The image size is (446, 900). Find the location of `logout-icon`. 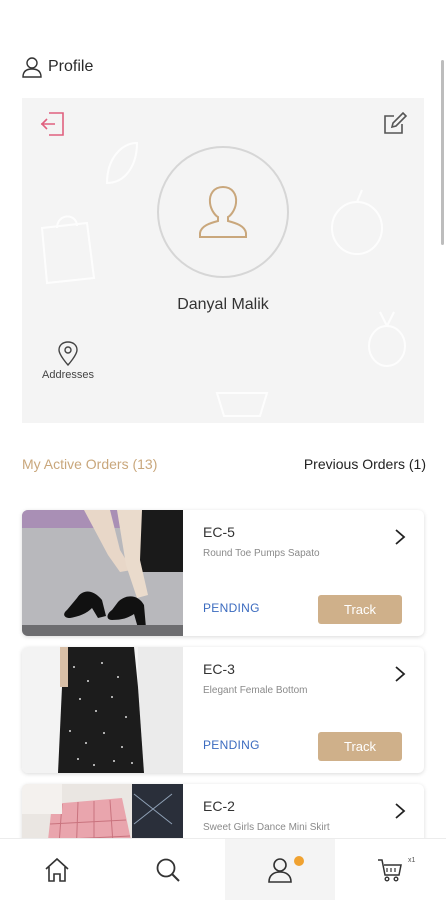

logout-icon is located at coordinates (53, 124).